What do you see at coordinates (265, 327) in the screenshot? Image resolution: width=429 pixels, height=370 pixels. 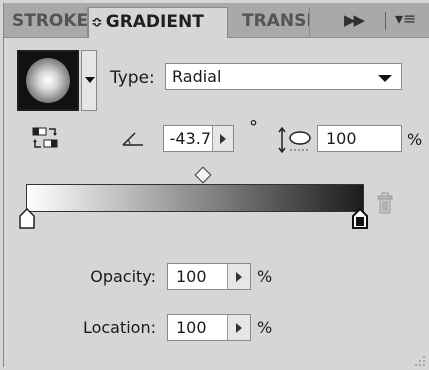 I see `location-percent-unit: %` at bounding box center [265, 327].